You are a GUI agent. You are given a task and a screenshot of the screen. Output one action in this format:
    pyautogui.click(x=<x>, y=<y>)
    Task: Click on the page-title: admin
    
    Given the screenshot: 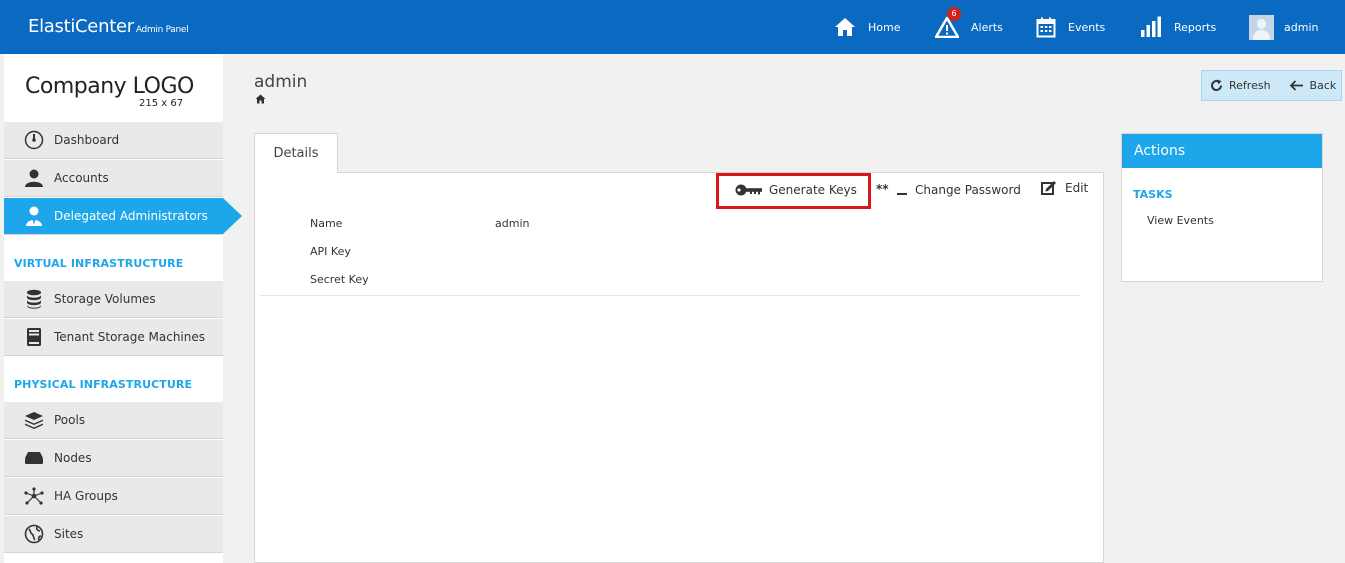 What is the action you would take?
    pyautogui.click(x=281, y=82)
    